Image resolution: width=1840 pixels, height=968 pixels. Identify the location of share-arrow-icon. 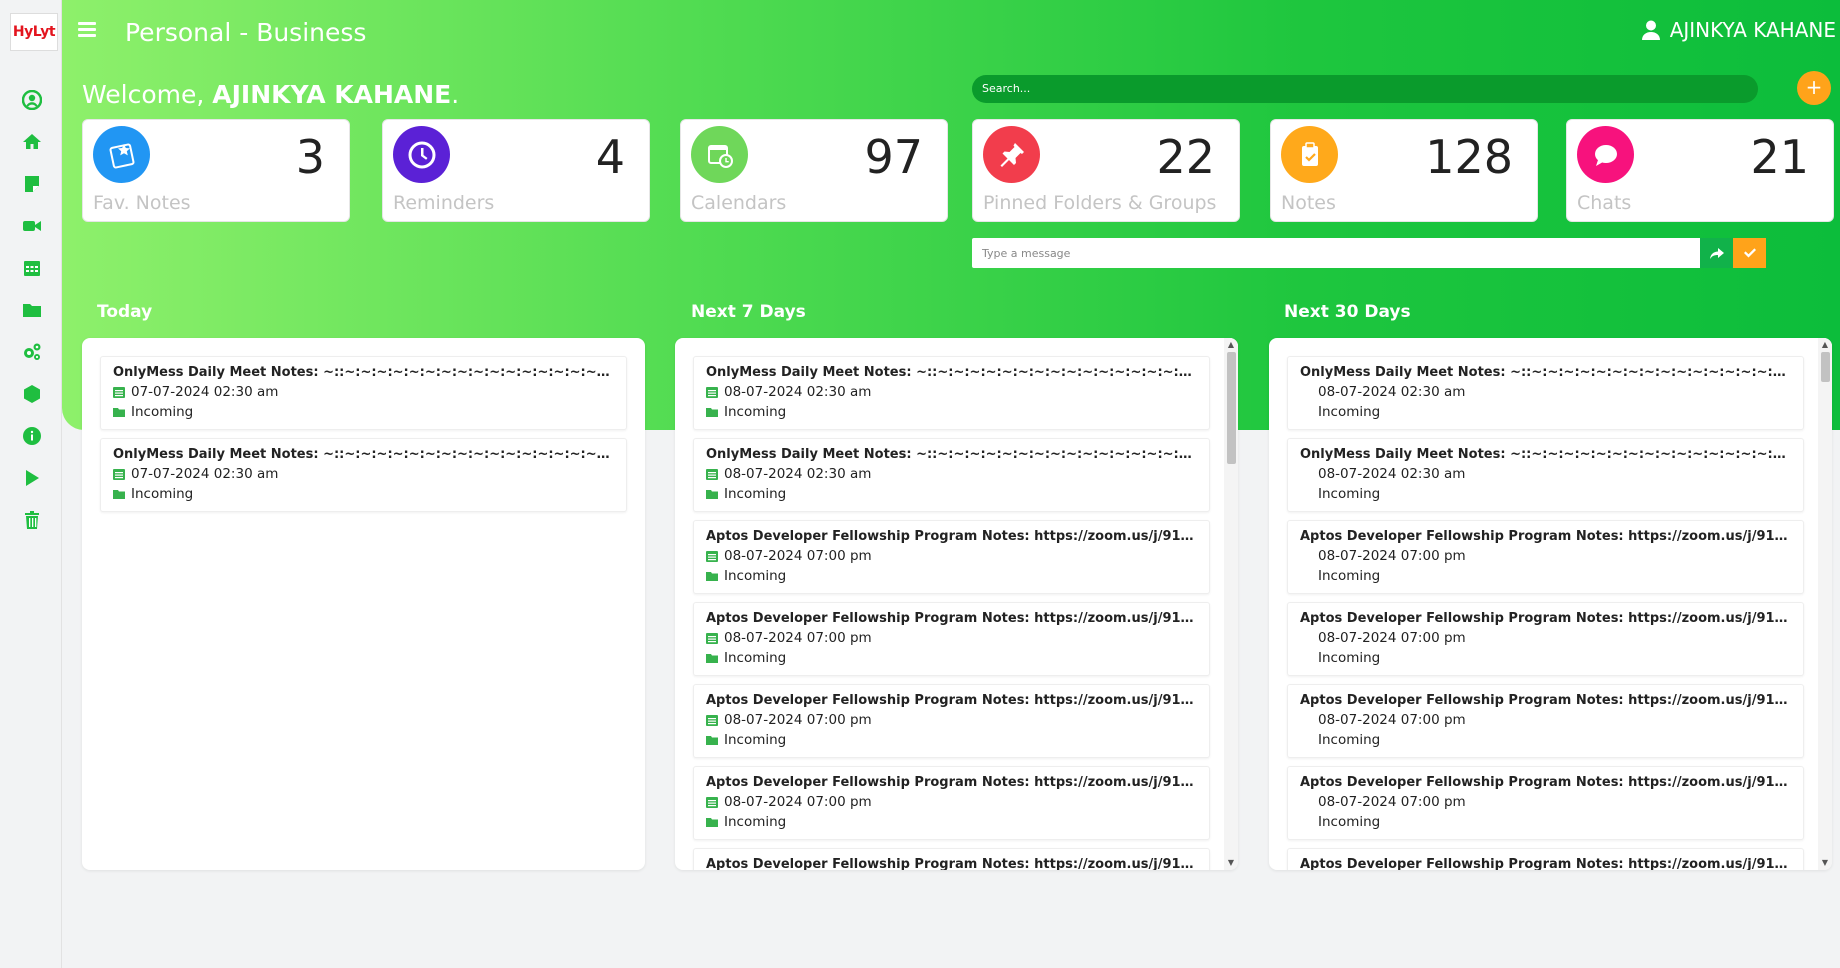
(1716, 253).